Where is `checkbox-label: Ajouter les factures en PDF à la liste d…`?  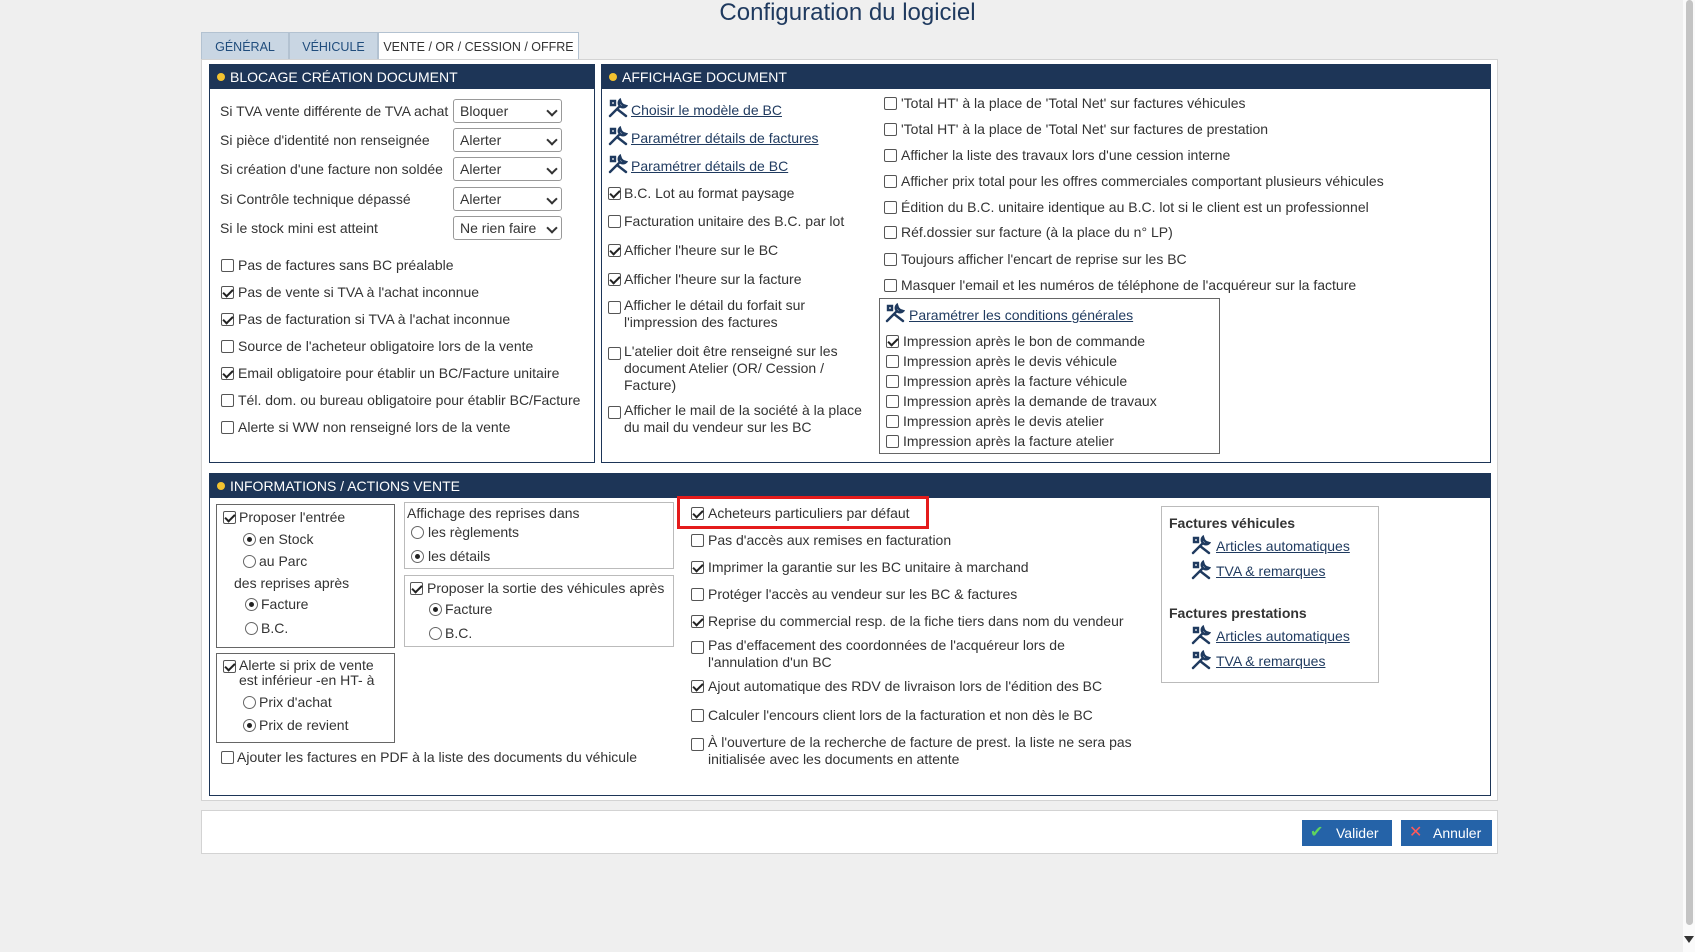 checkbox-label: Ajouter les factures en PDF à la liste d… is located at coordinates (437, 757).